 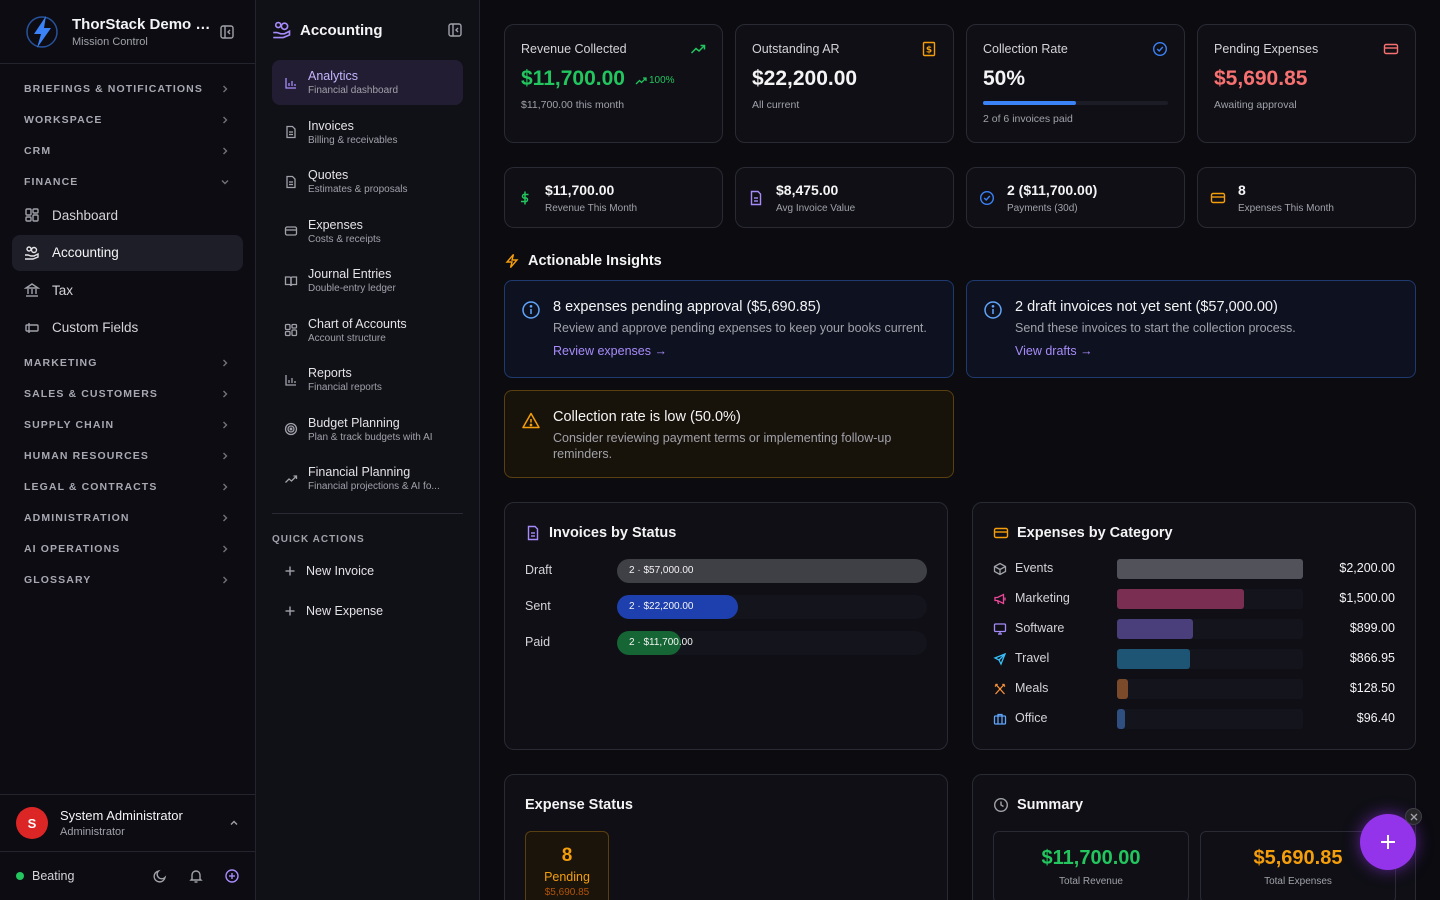 What do you see at coordinates (573, 105) in the screenshot?
I see `kpi-subtext: $11,700.00 this month` at bounding box center [573, 105].